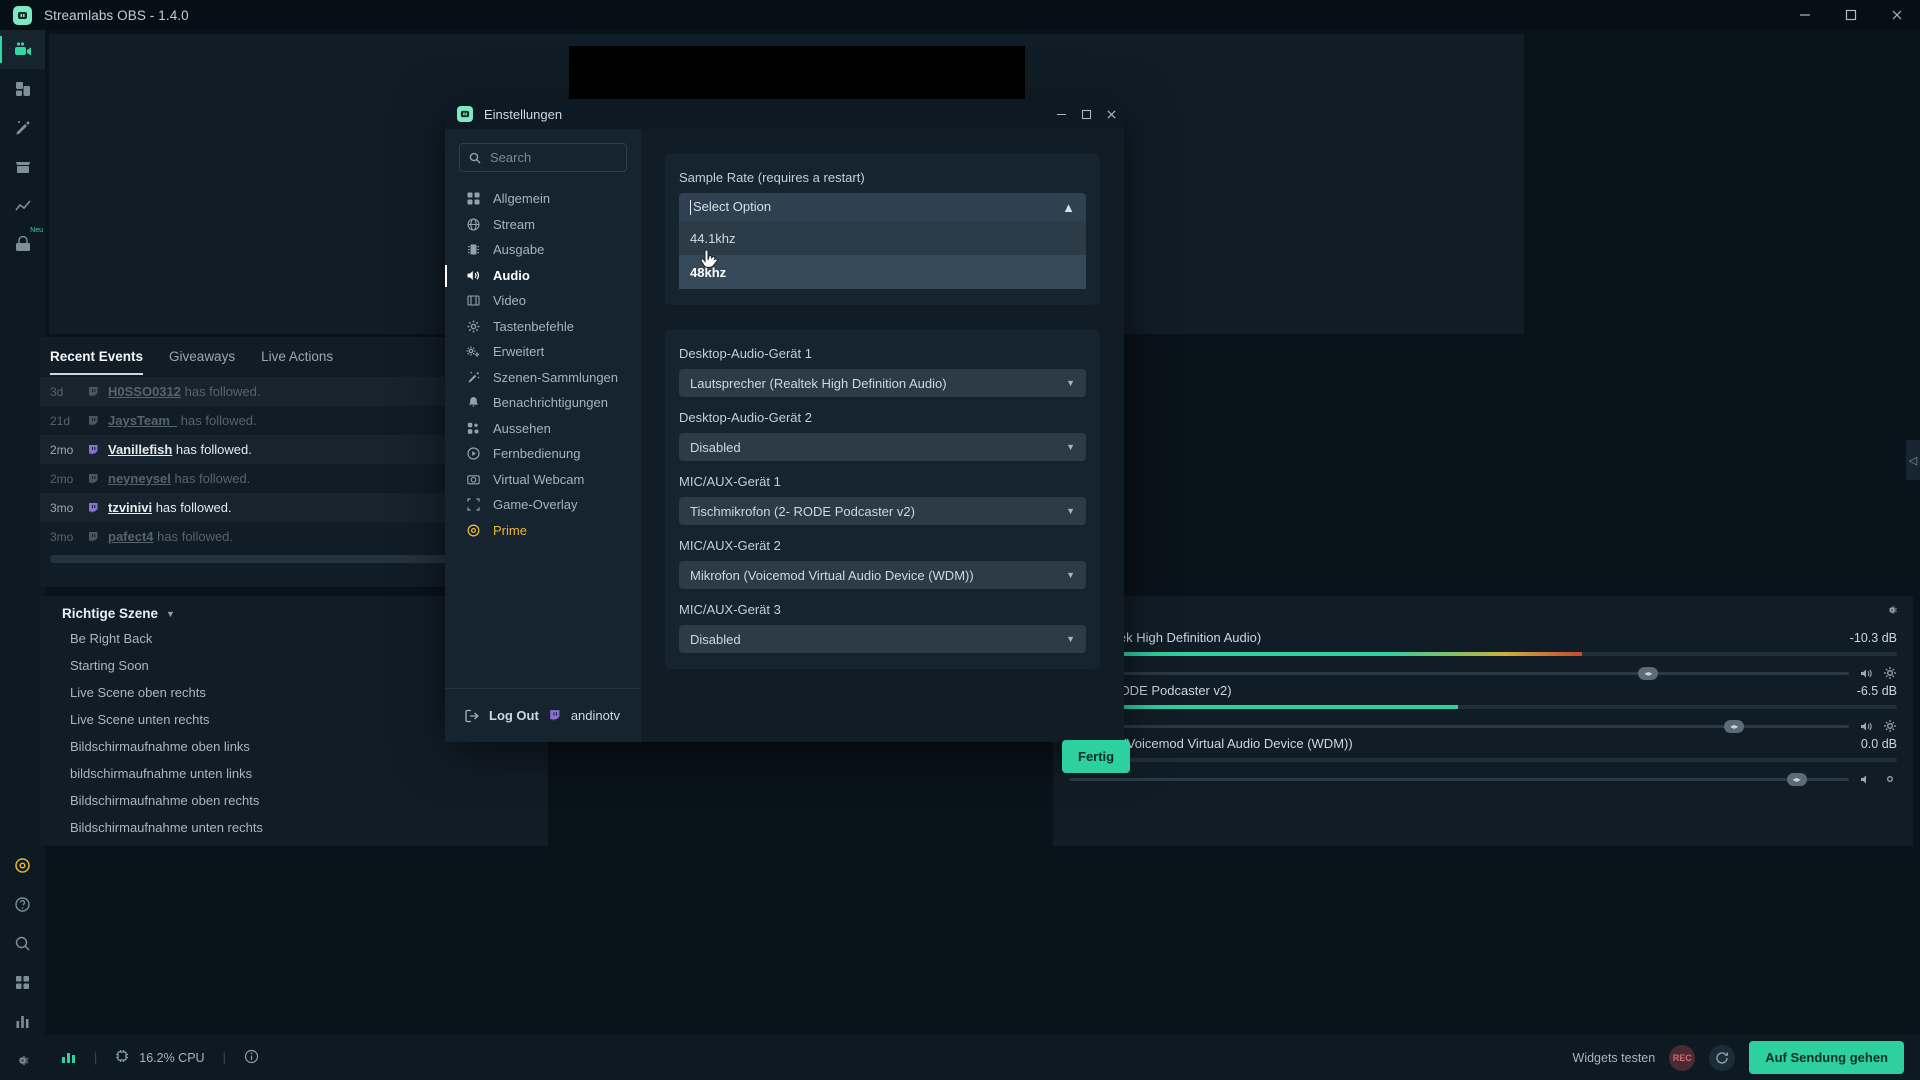 The image size is (1920, 1080). Describe the element at coordinates (1826, 1057) in the screenshot. I see `go-live-button: Auf Sendung gehen` at that location.